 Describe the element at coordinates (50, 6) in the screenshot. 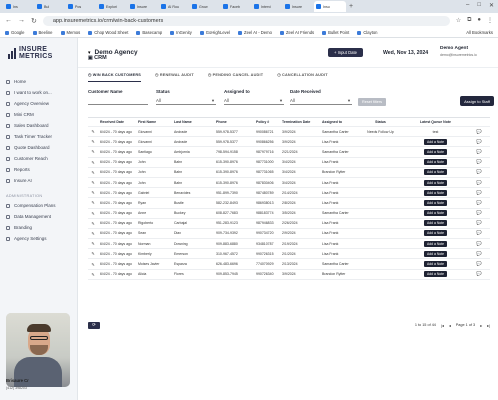

I see `browser-tab: Bul` at that location.